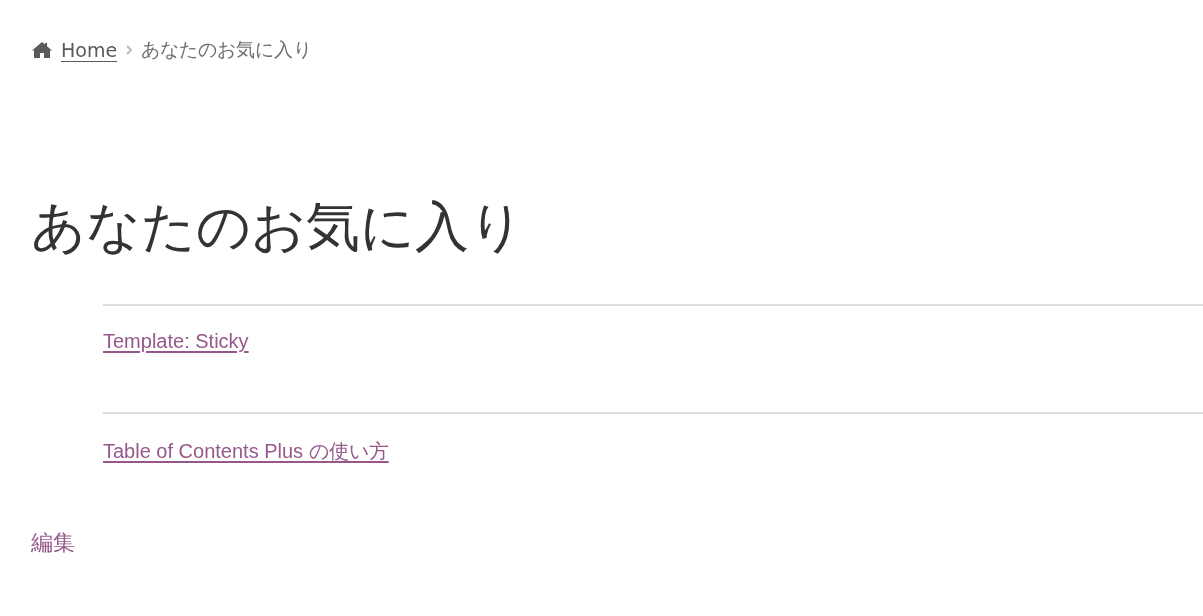  Describe the element at coordinates (227, 49) in the screenshot. I see `breadcrumb-current: あなたのお気に入り` at that location.